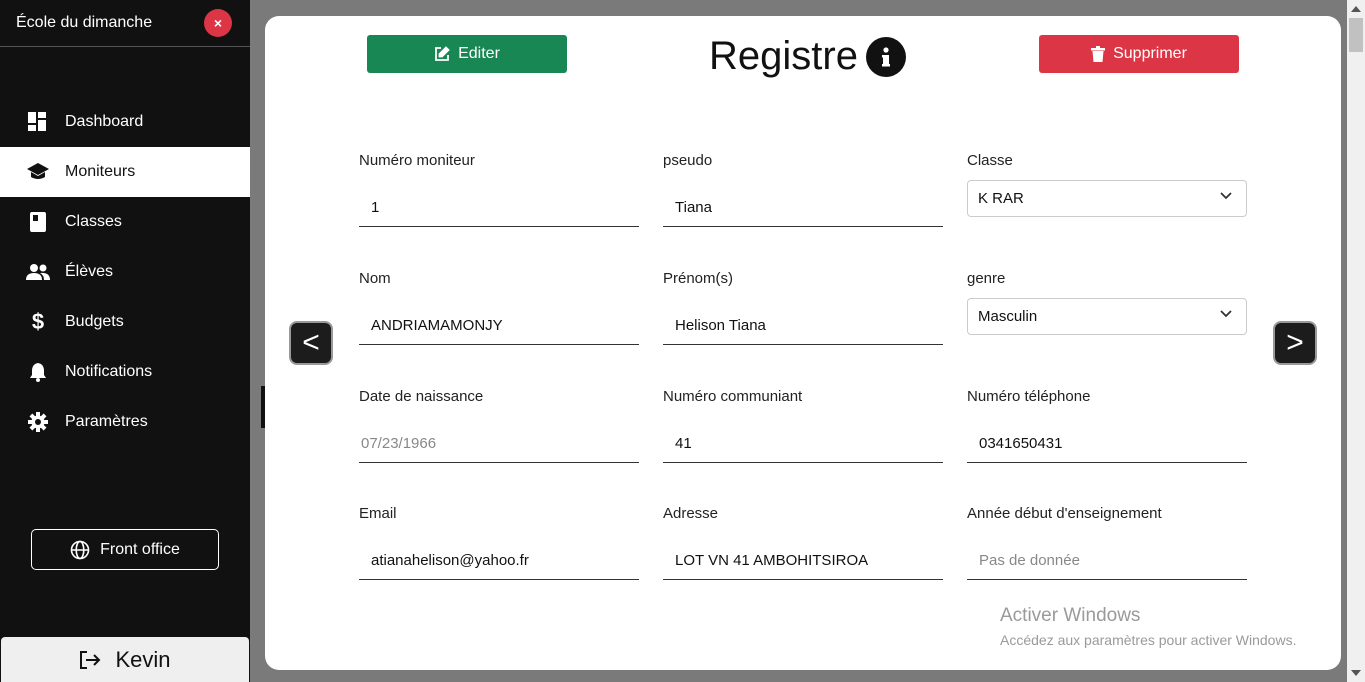 This screenshot has width=1365, height=682. I want to click on front-office-button: Front office, so click(125, 549).